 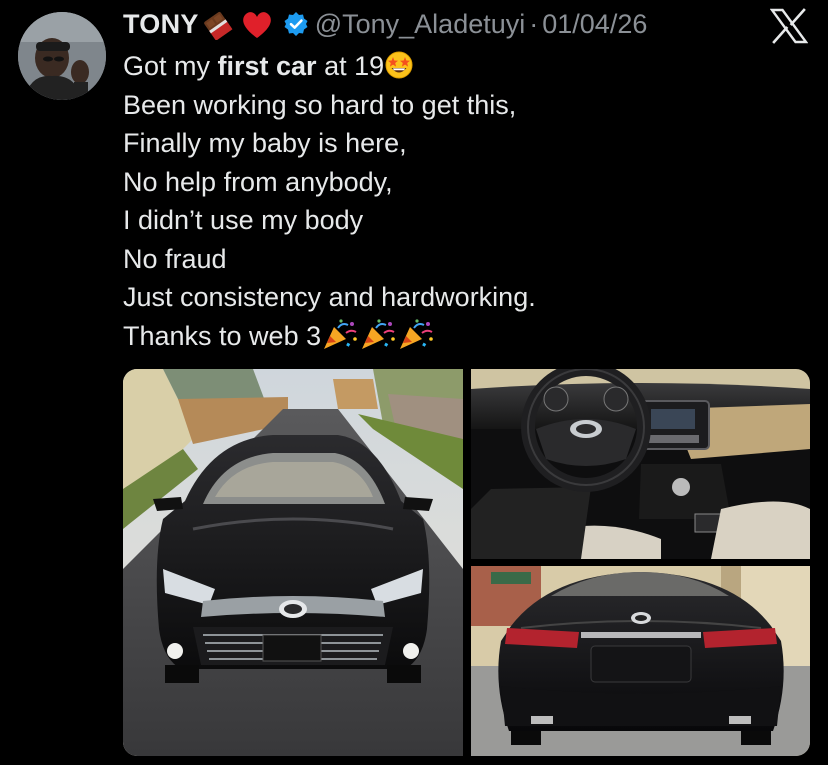 I want to click on tweet-line-7: Just consistency and hardworking., so click(x=329, y=297).